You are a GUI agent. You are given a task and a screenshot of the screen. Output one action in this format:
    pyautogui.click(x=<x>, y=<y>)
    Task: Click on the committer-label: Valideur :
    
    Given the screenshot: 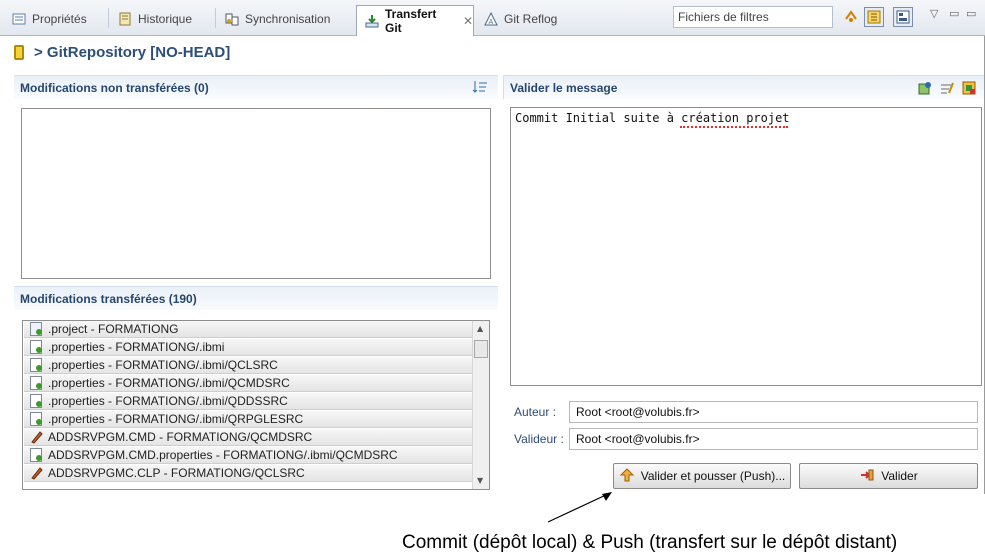 What is the action you would take?
    pyautogui.click(x=539, y=439)
    